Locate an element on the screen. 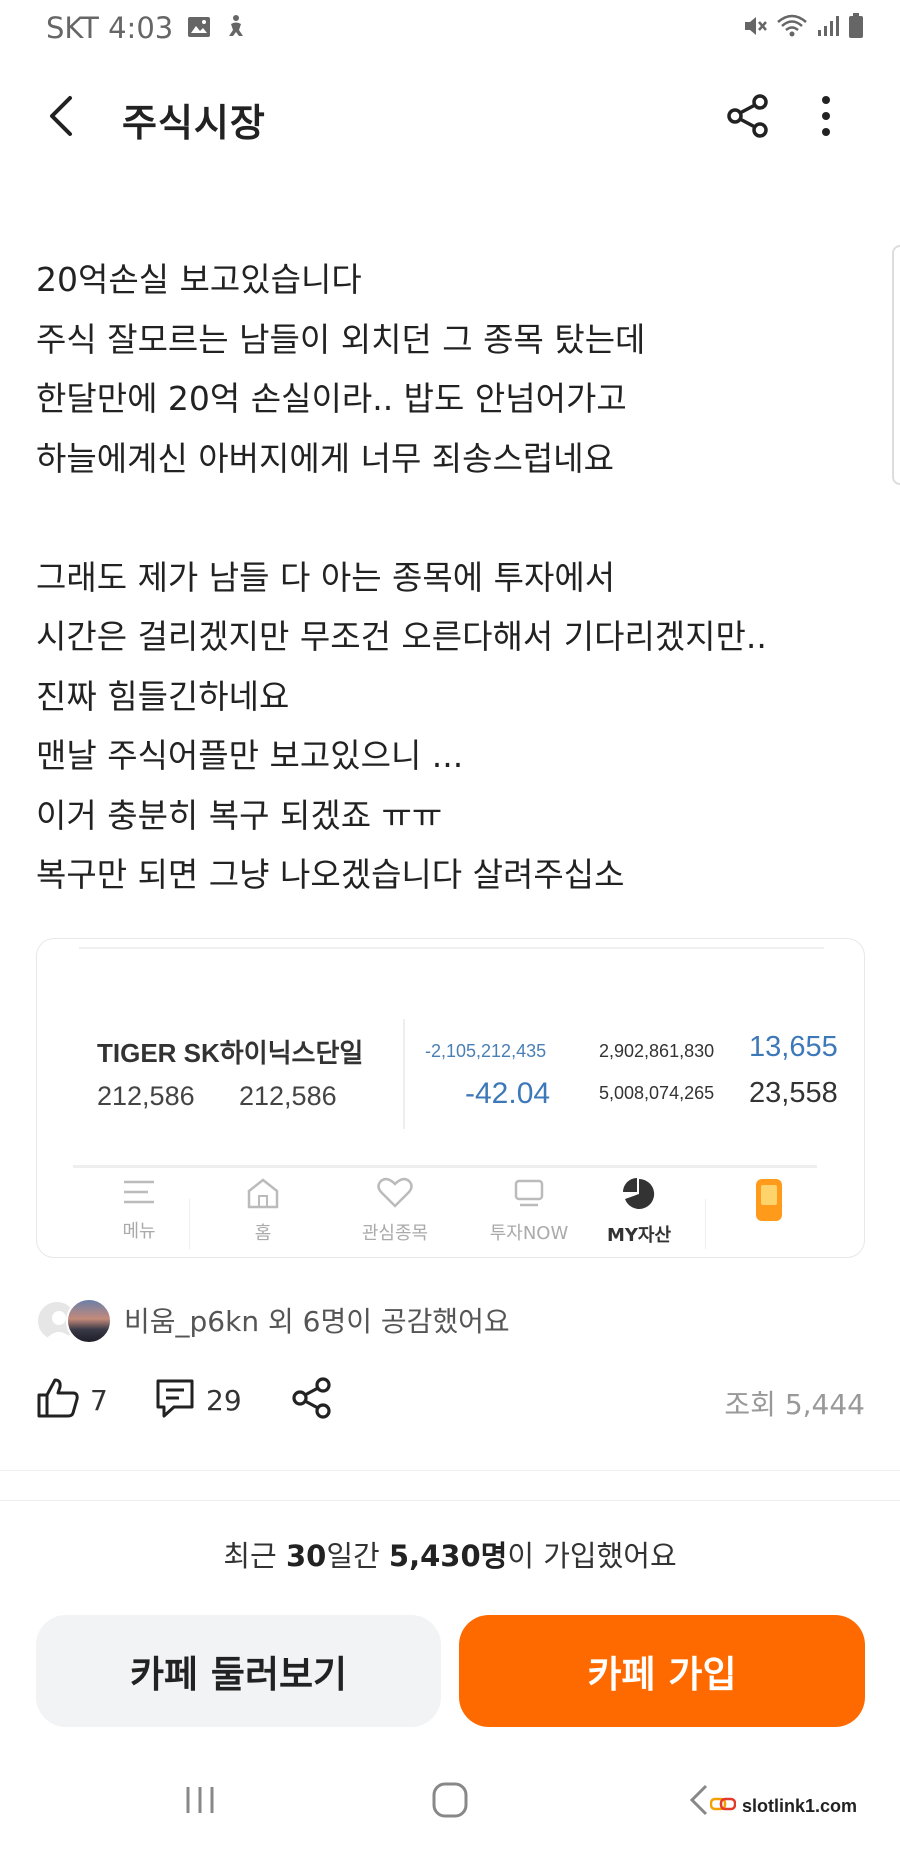 This screenshot has width=900, height=1850. nav-item-app is located at coordinates (769, 1217).